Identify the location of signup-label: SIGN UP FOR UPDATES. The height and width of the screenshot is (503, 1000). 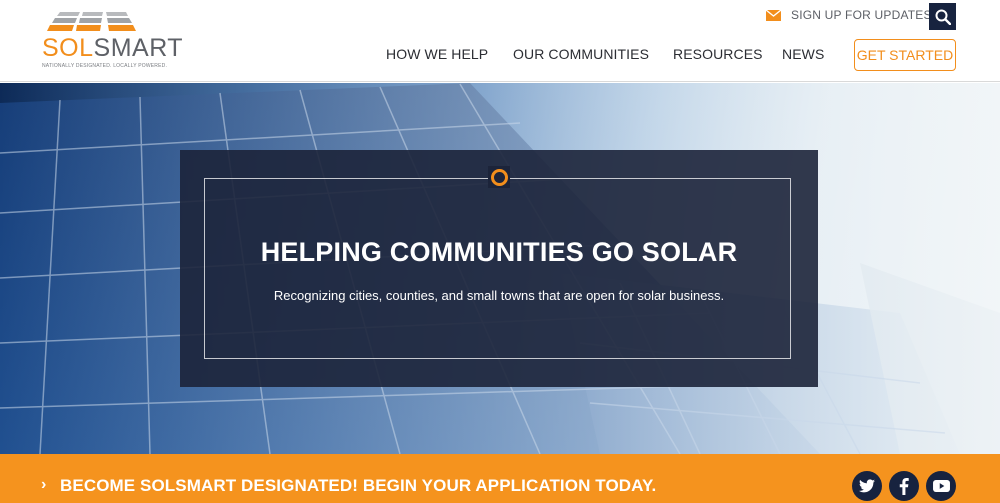
(861, 15).